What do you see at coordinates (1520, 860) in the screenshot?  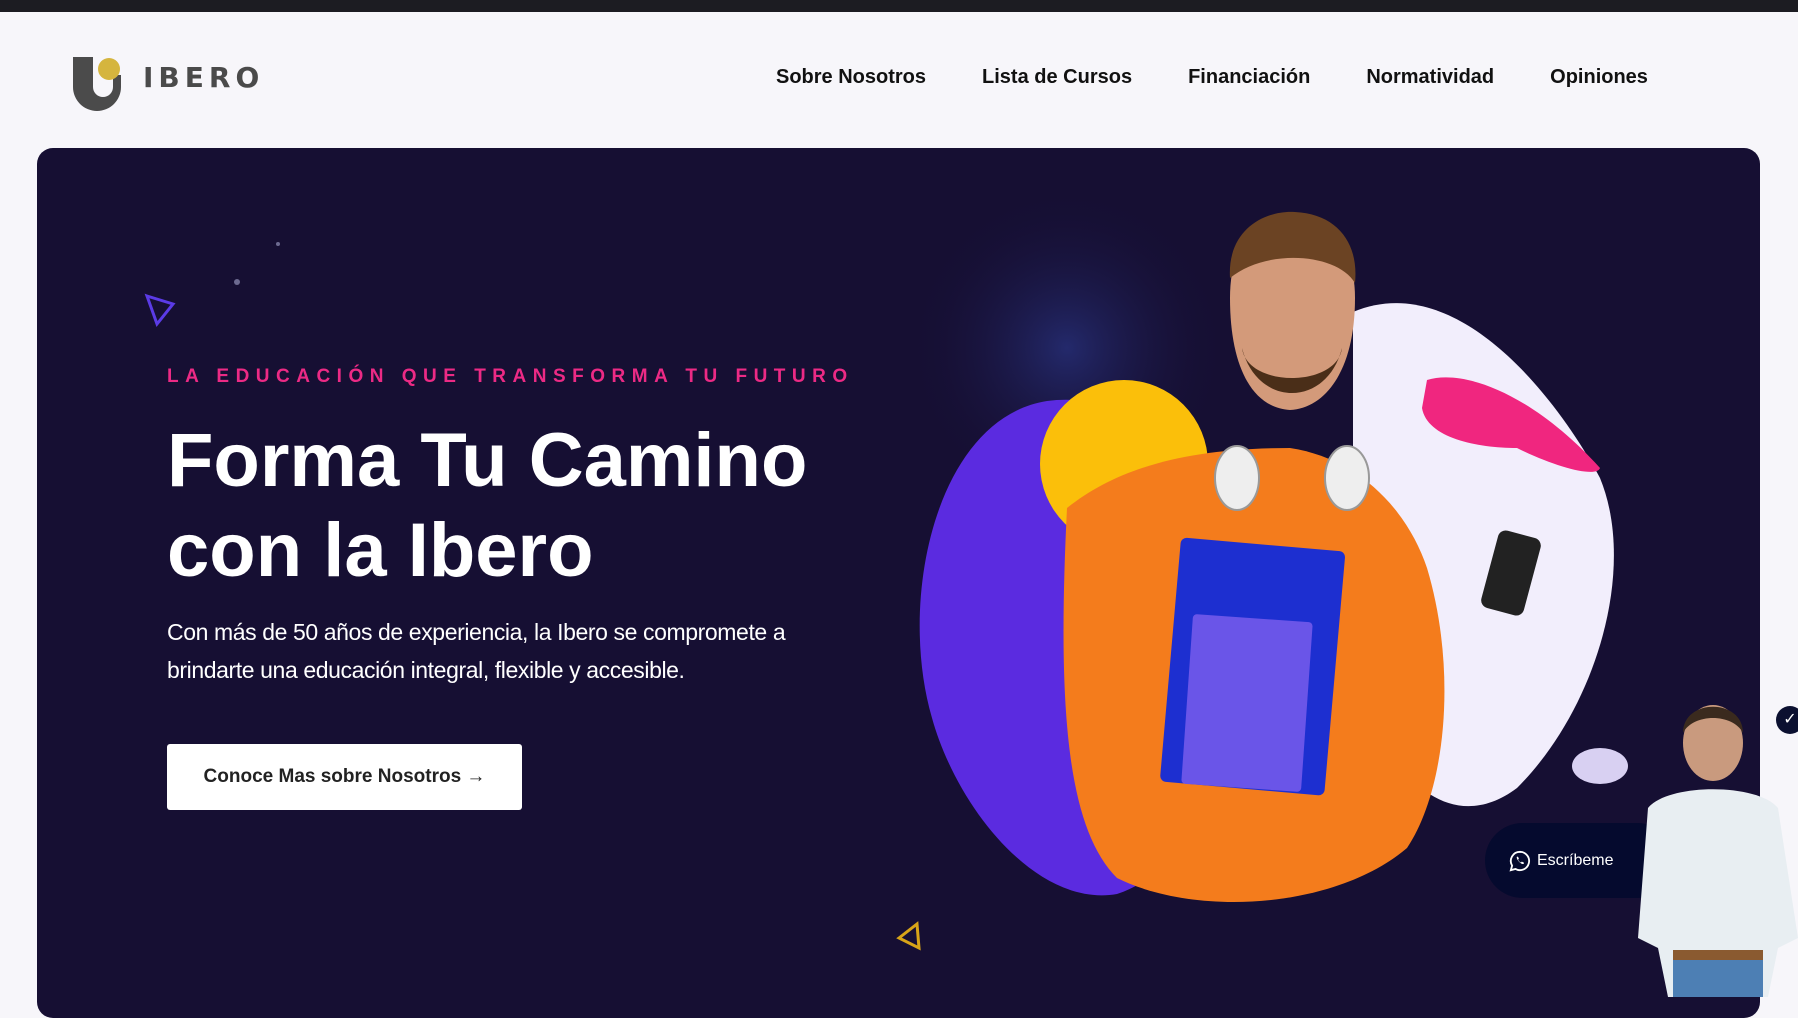 I see `whatsapp-icon` at bounding box center [1520, 860].